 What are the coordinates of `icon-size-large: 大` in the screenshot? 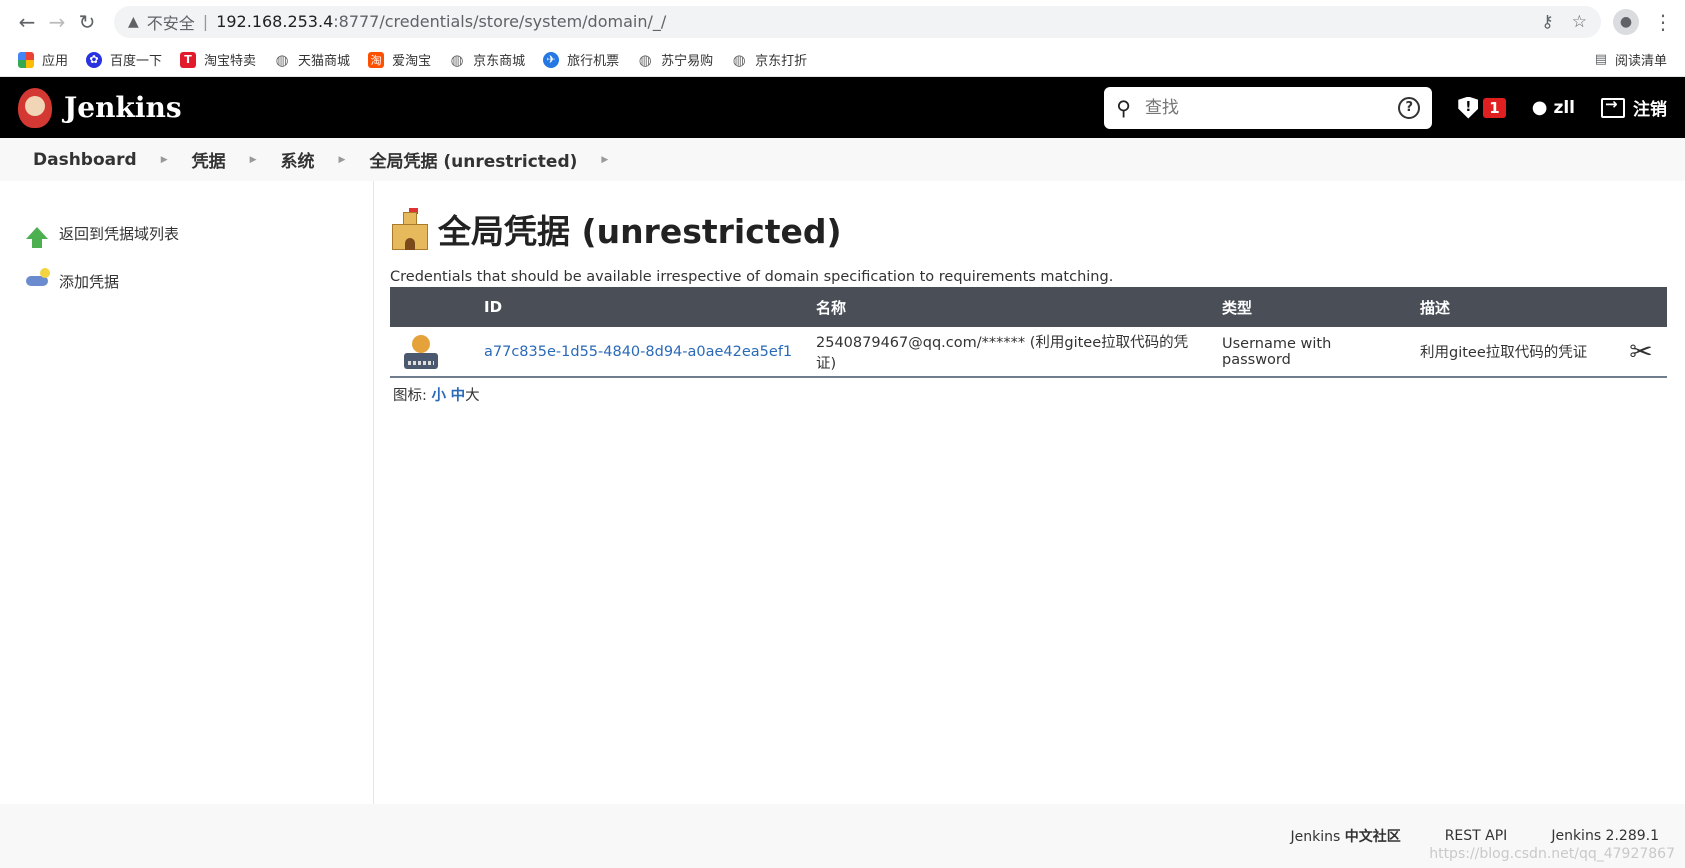 It's located at (472, 396).